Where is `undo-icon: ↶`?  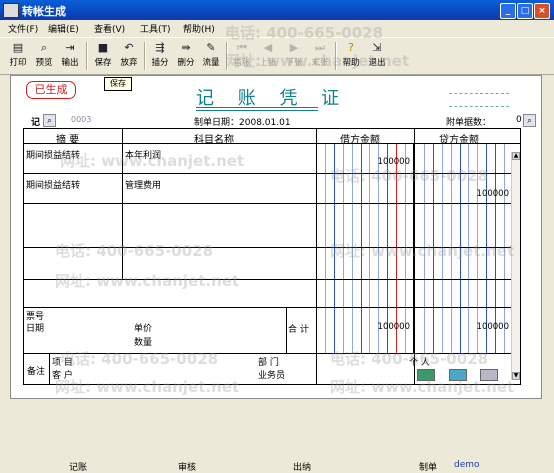 undo-icon: ↶ is located at coordinates (129, 47).